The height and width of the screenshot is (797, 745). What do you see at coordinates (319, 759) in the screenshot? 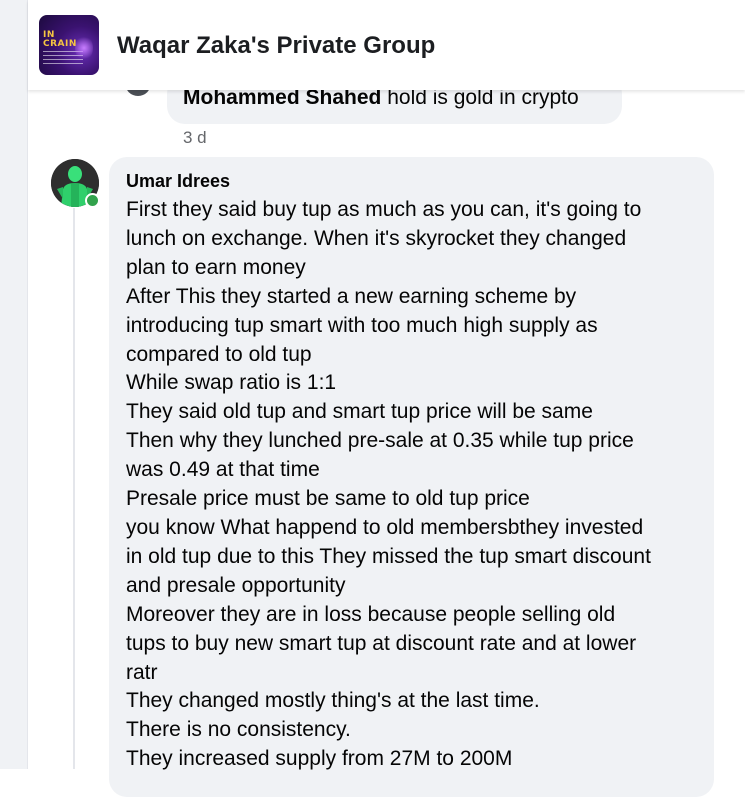
I see `comment-text-line: They increased supply from 27M to 200M` at bounding box center [319, 759].